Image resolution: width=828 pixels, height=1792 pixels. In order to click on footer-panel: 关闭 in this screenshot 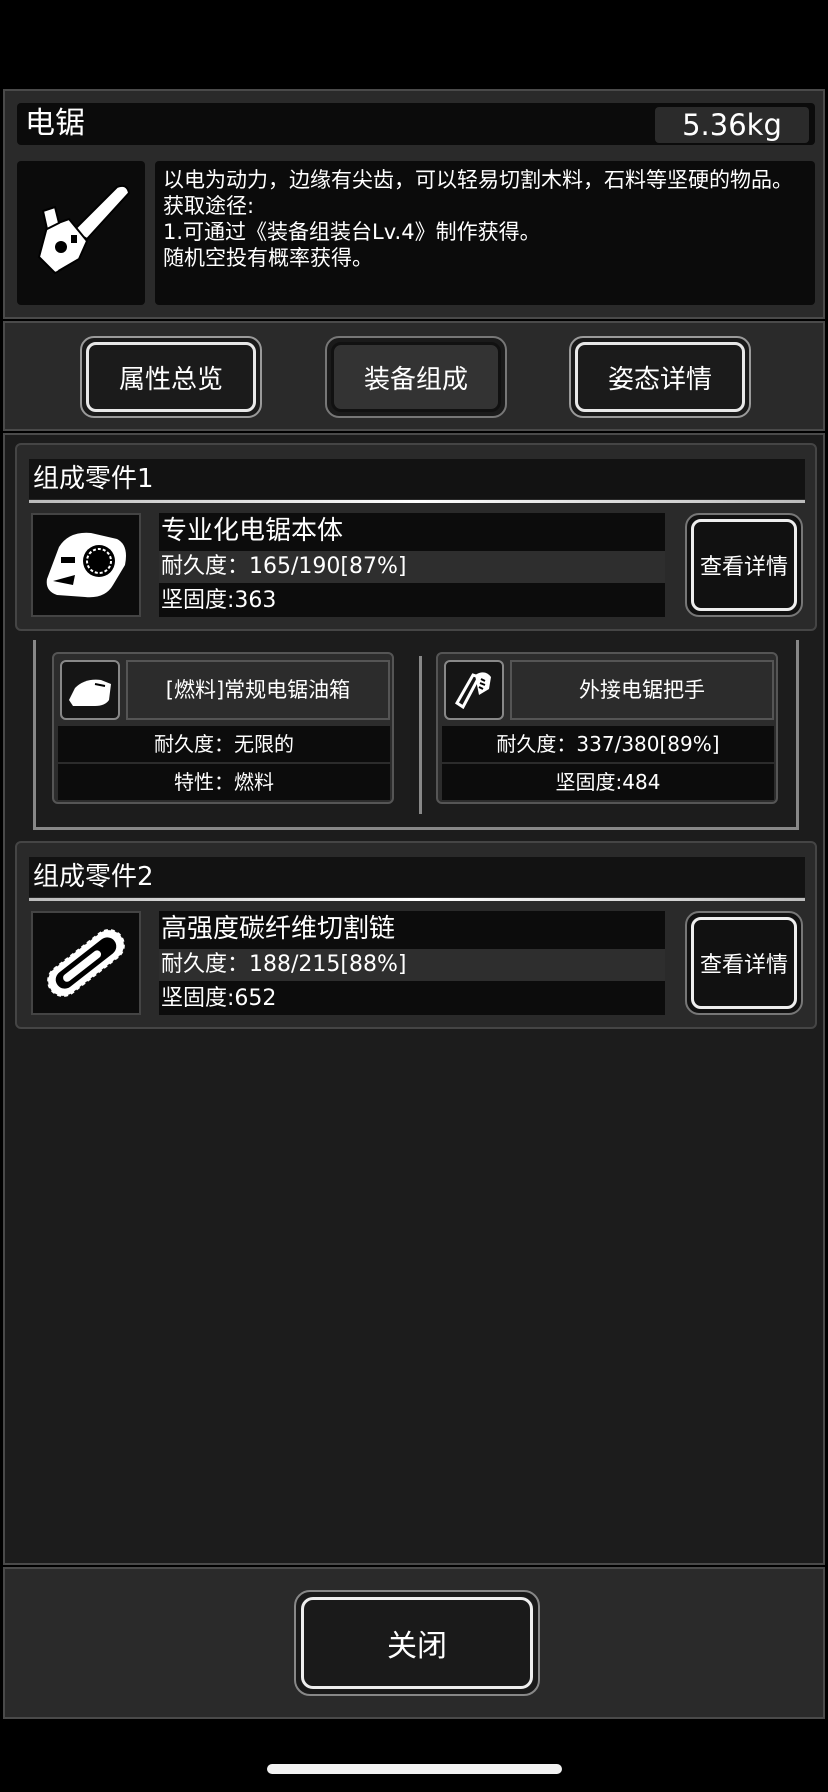, I will do `click(414, 1643)`.